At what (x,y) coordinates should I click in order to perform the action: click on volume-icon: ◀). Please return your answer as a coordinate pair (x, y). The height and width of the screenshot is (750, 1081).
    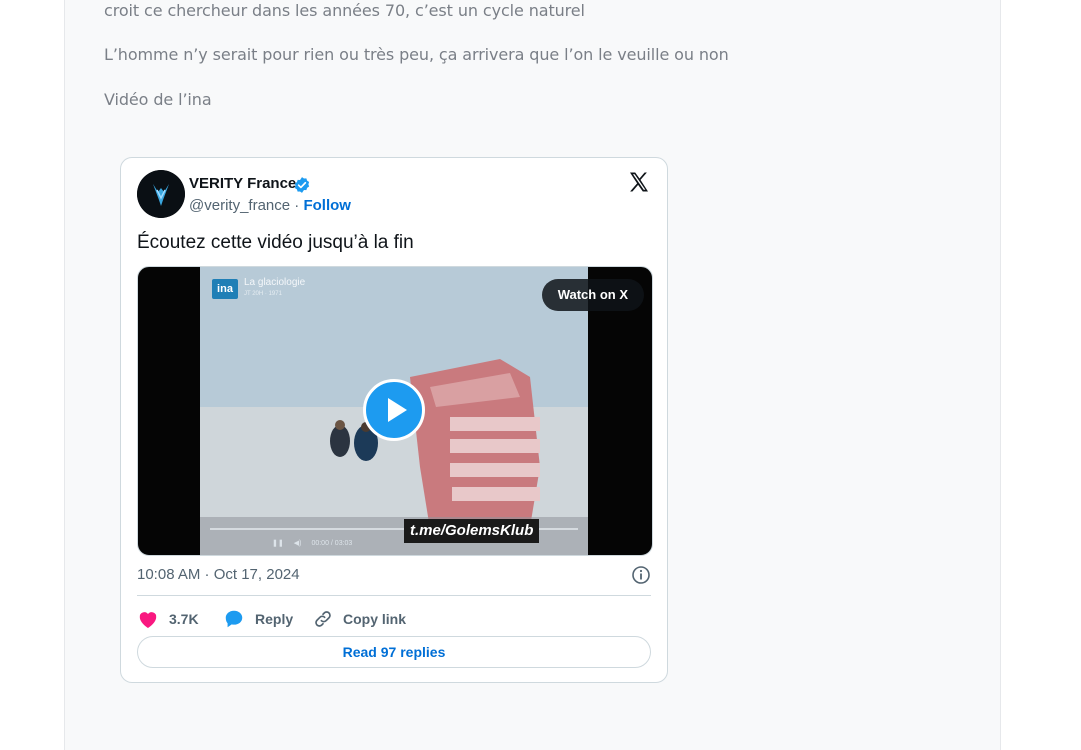
    Looking at the image, I should click on (297, 543).